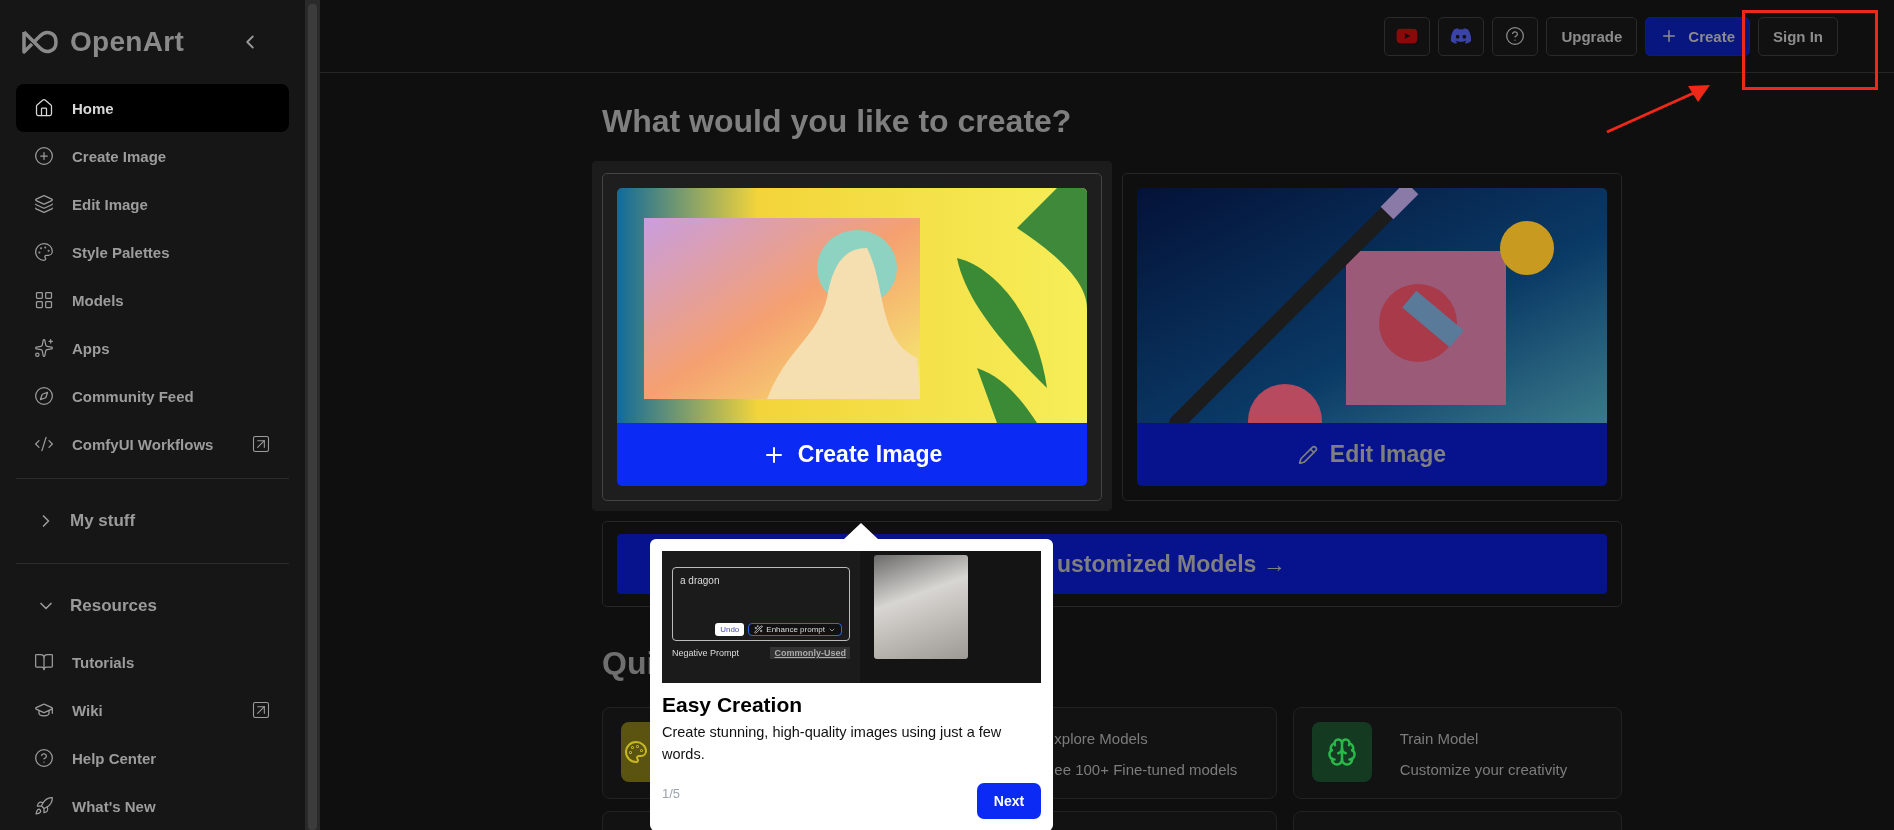 Image resolution: width=1894 pixels, height=830 pixels. What do you see at coordinates (1101, 738) in the screenshot?
I see `card-title: xplore Models` at bounding box center [1101, 738].